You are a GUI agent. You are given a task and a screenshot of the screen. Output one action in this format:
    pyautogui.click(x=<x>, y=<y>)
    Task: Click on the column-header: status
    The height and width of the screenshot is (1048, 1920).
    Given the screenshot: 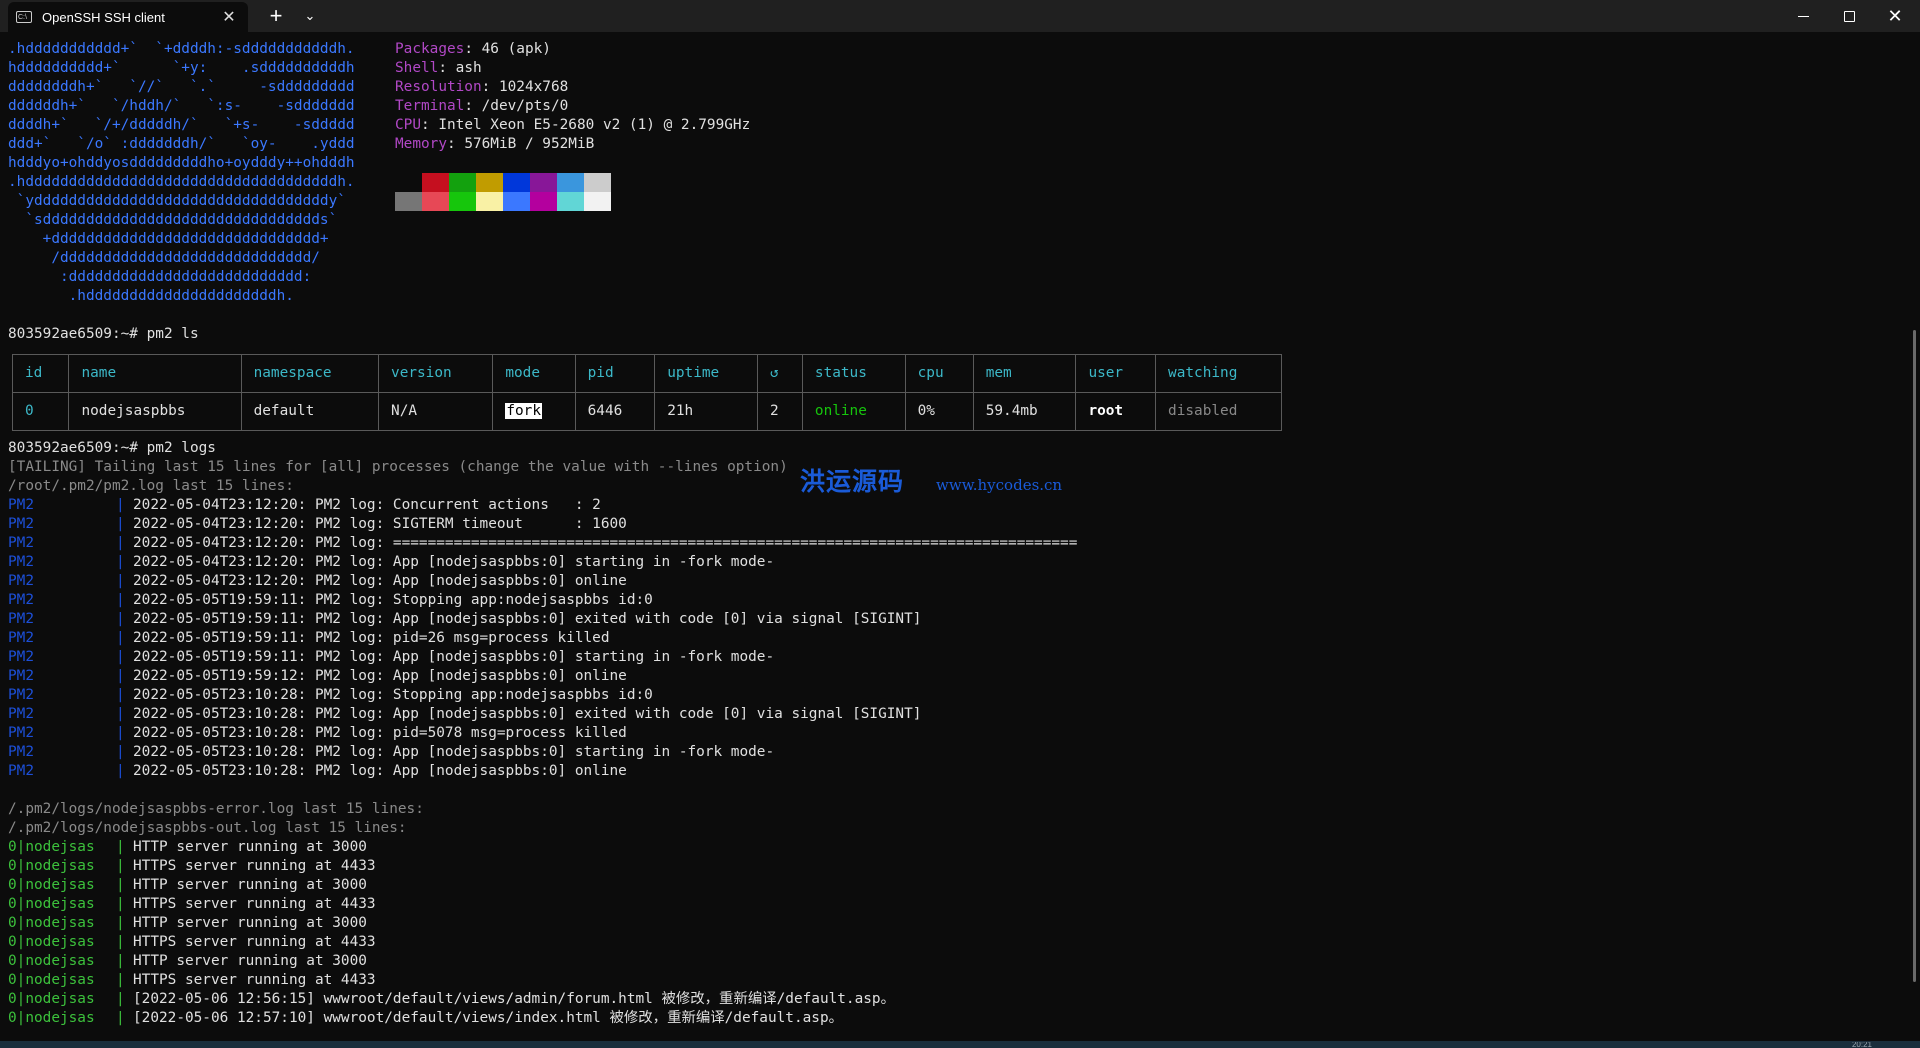 What is the action you would take?
    pyautogui.click(x=853, y=373)
    